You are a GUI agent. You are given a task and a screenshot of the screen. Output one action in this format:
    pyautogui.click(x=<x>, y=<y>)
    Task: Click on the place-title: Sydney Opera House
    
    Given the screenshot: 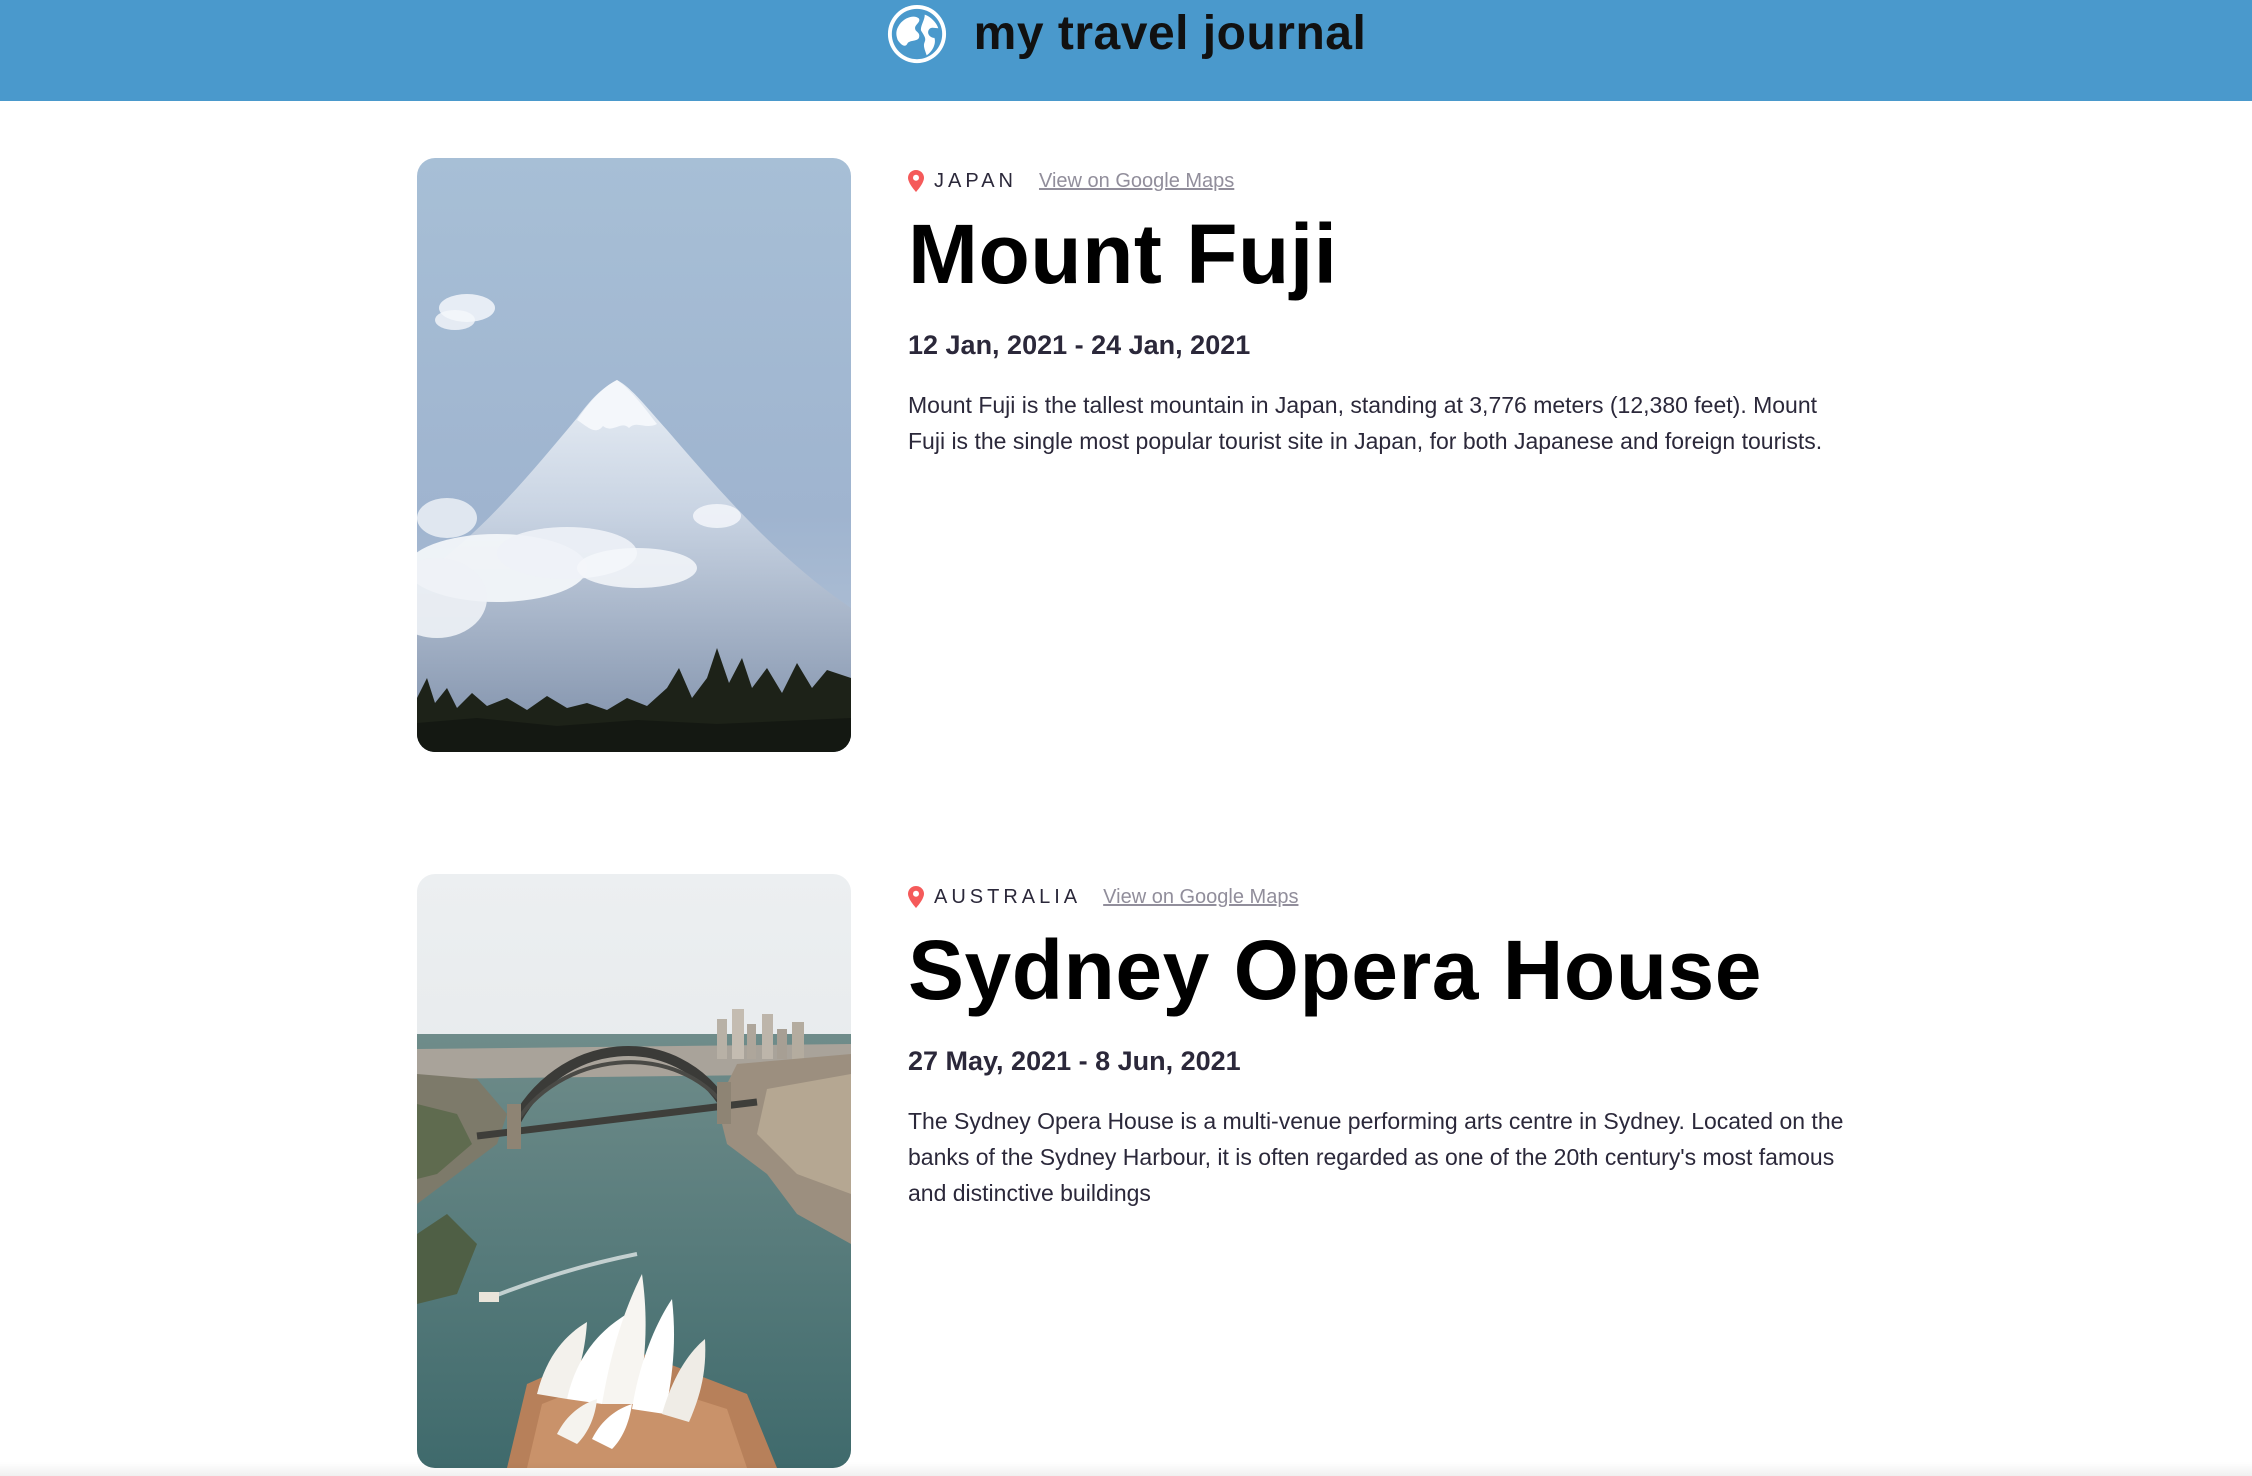 What is the action you would take?
    pyautogui.click(x=1335, y=970)
    